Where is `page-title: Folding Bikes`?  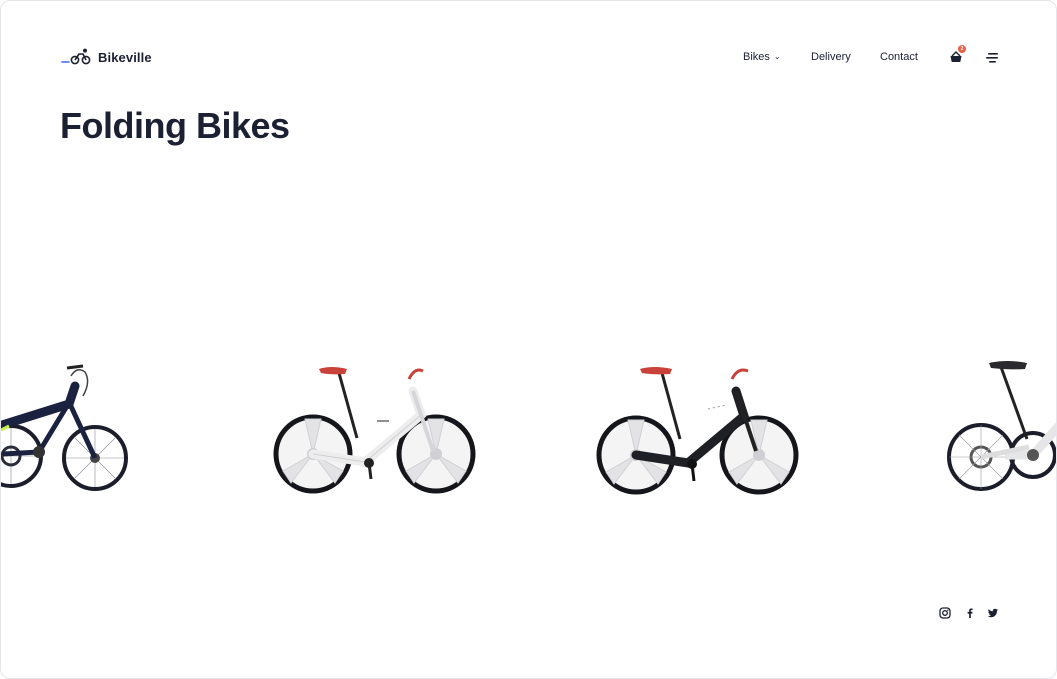
page-title: Folding Bikes is located at coordinates (175, 125).